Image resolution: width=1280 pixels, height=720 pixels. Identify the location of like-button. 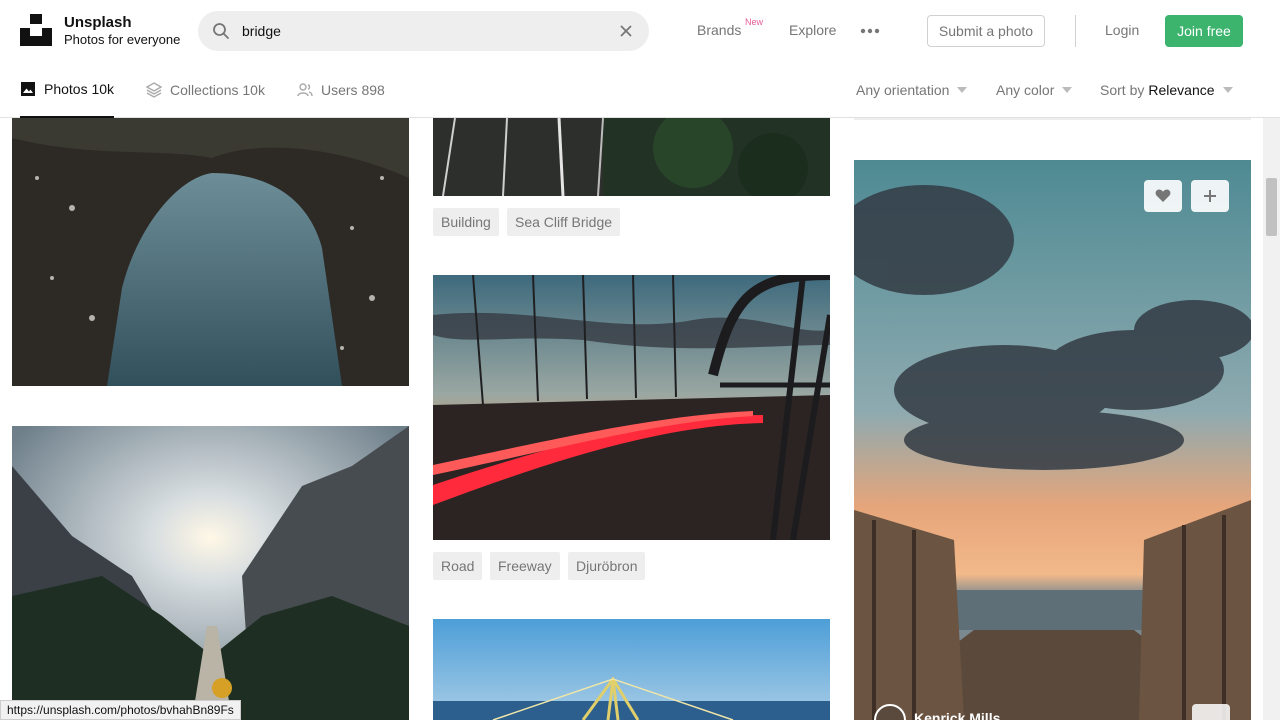
(1163, 196).